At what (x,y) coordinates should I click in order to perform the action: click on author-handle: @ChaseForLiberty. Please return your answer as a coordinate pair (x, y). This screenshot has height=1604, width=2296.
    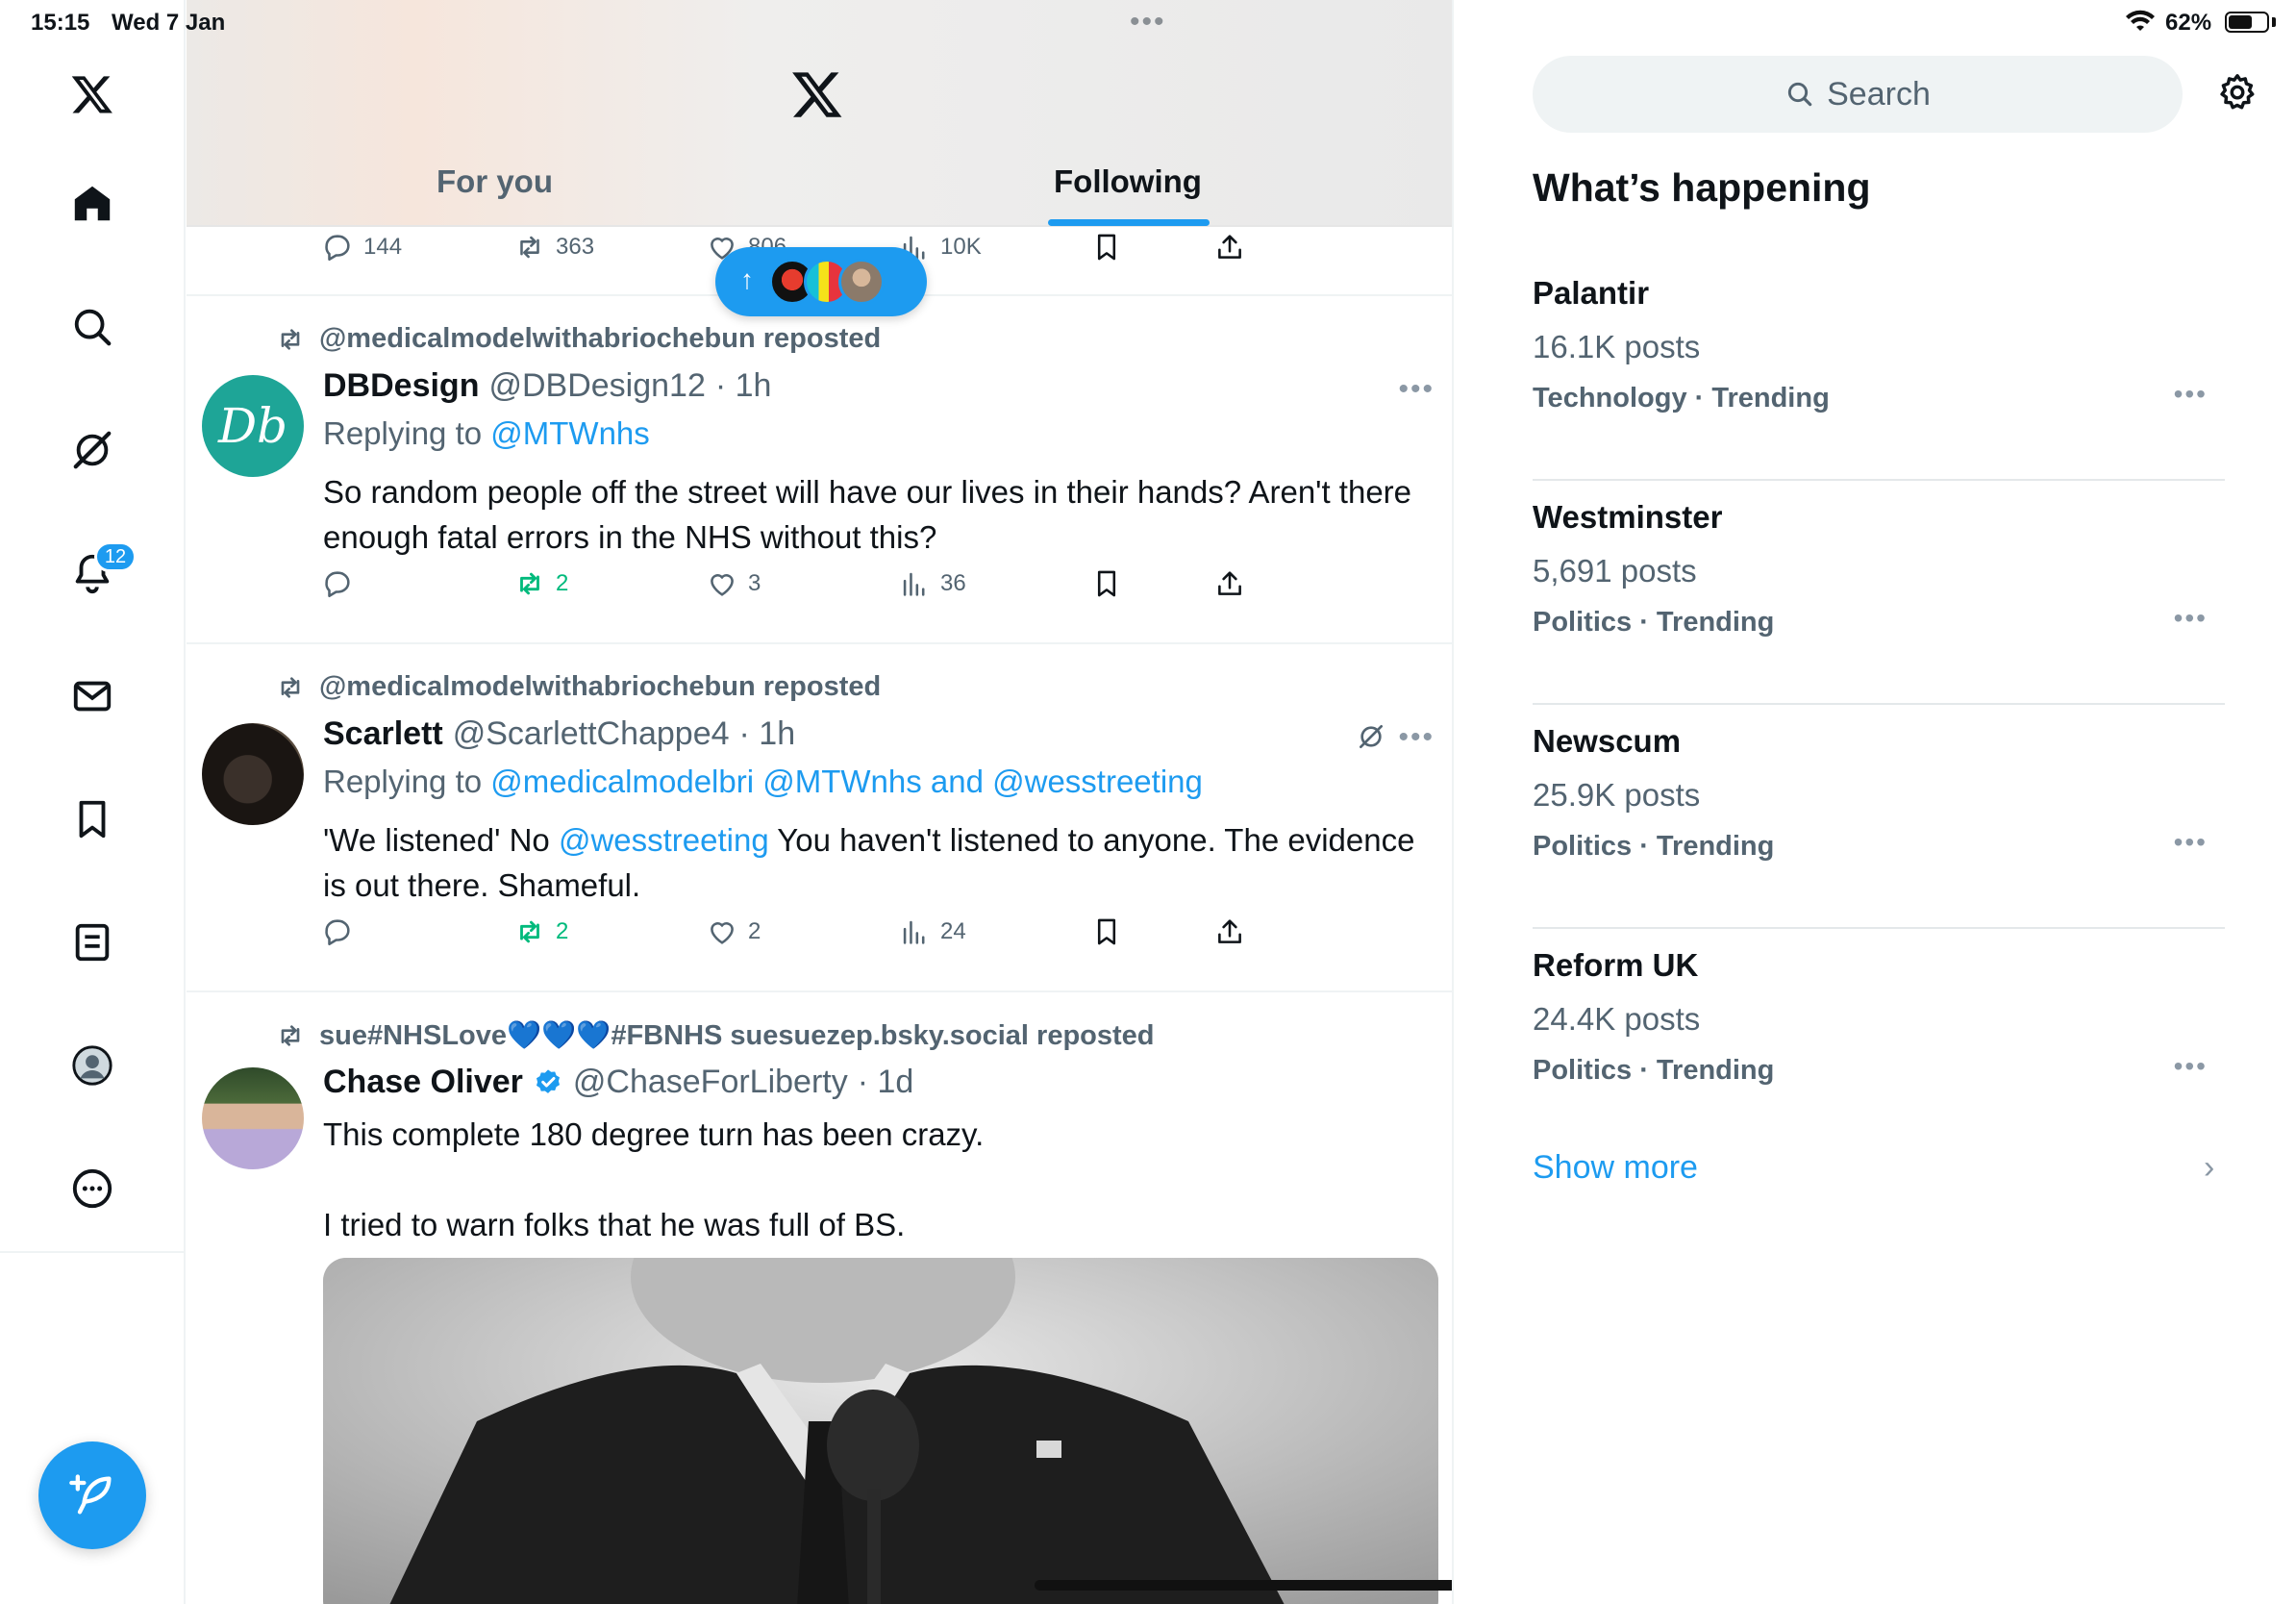
    Looking at the image, I should click on (710, 1082).